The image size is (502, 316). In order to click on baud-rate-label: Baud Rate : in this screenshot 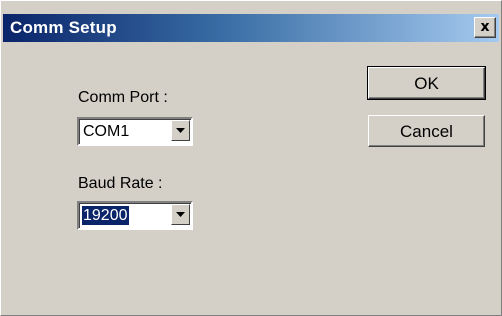, I will do `click(120, 183)`.